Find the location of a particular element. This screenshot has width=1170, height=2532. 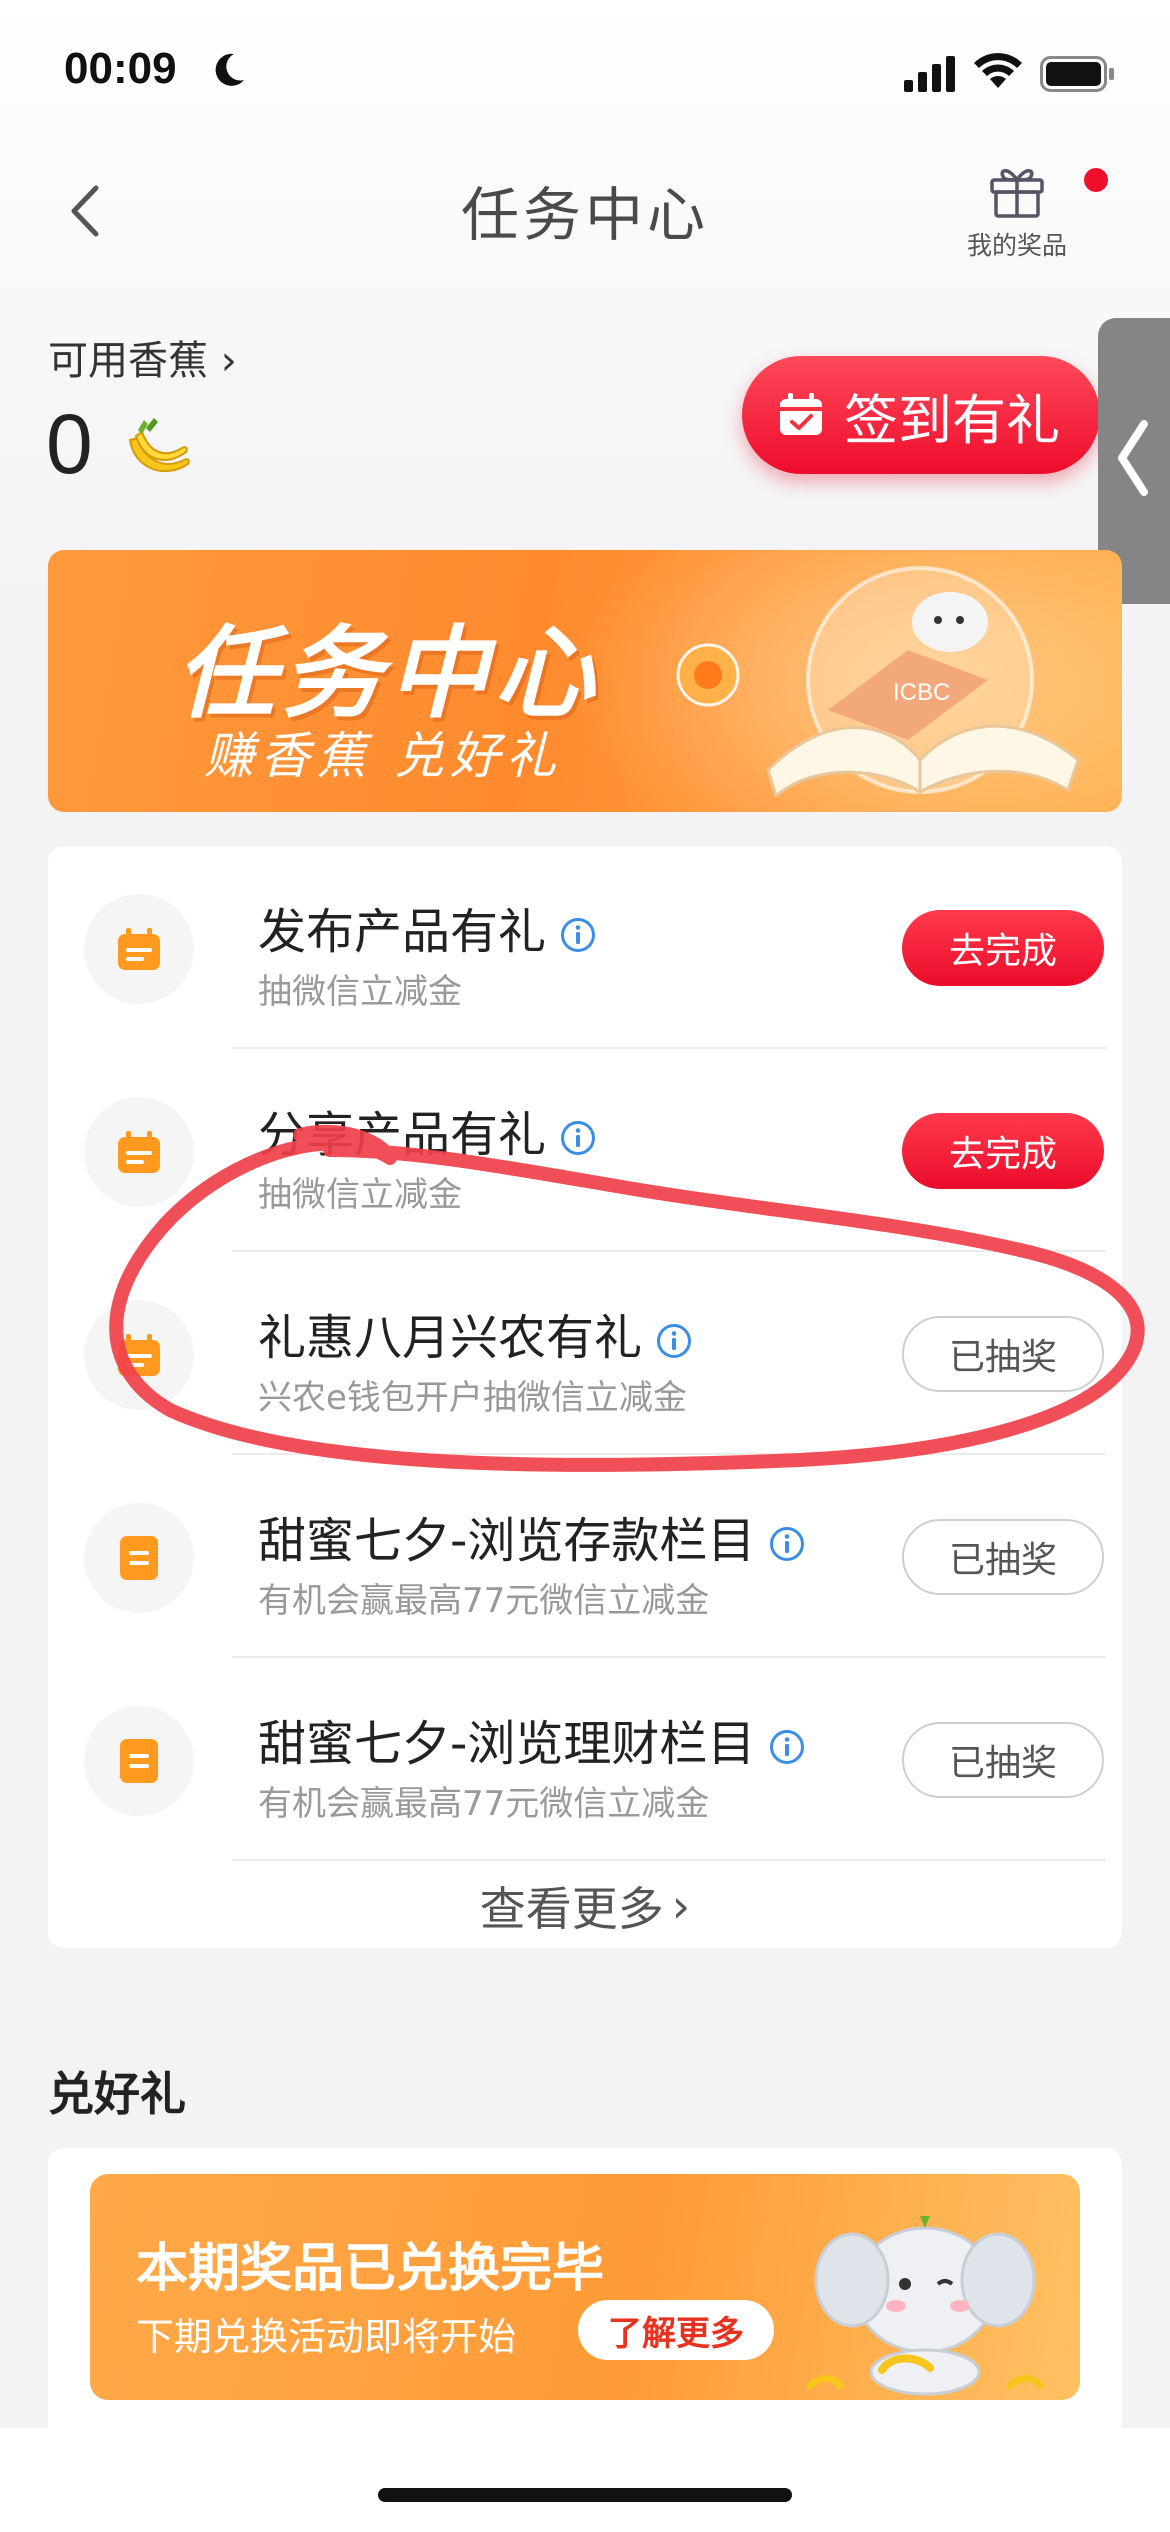

status-time: 00:09 is located at coordinates (120, 68).